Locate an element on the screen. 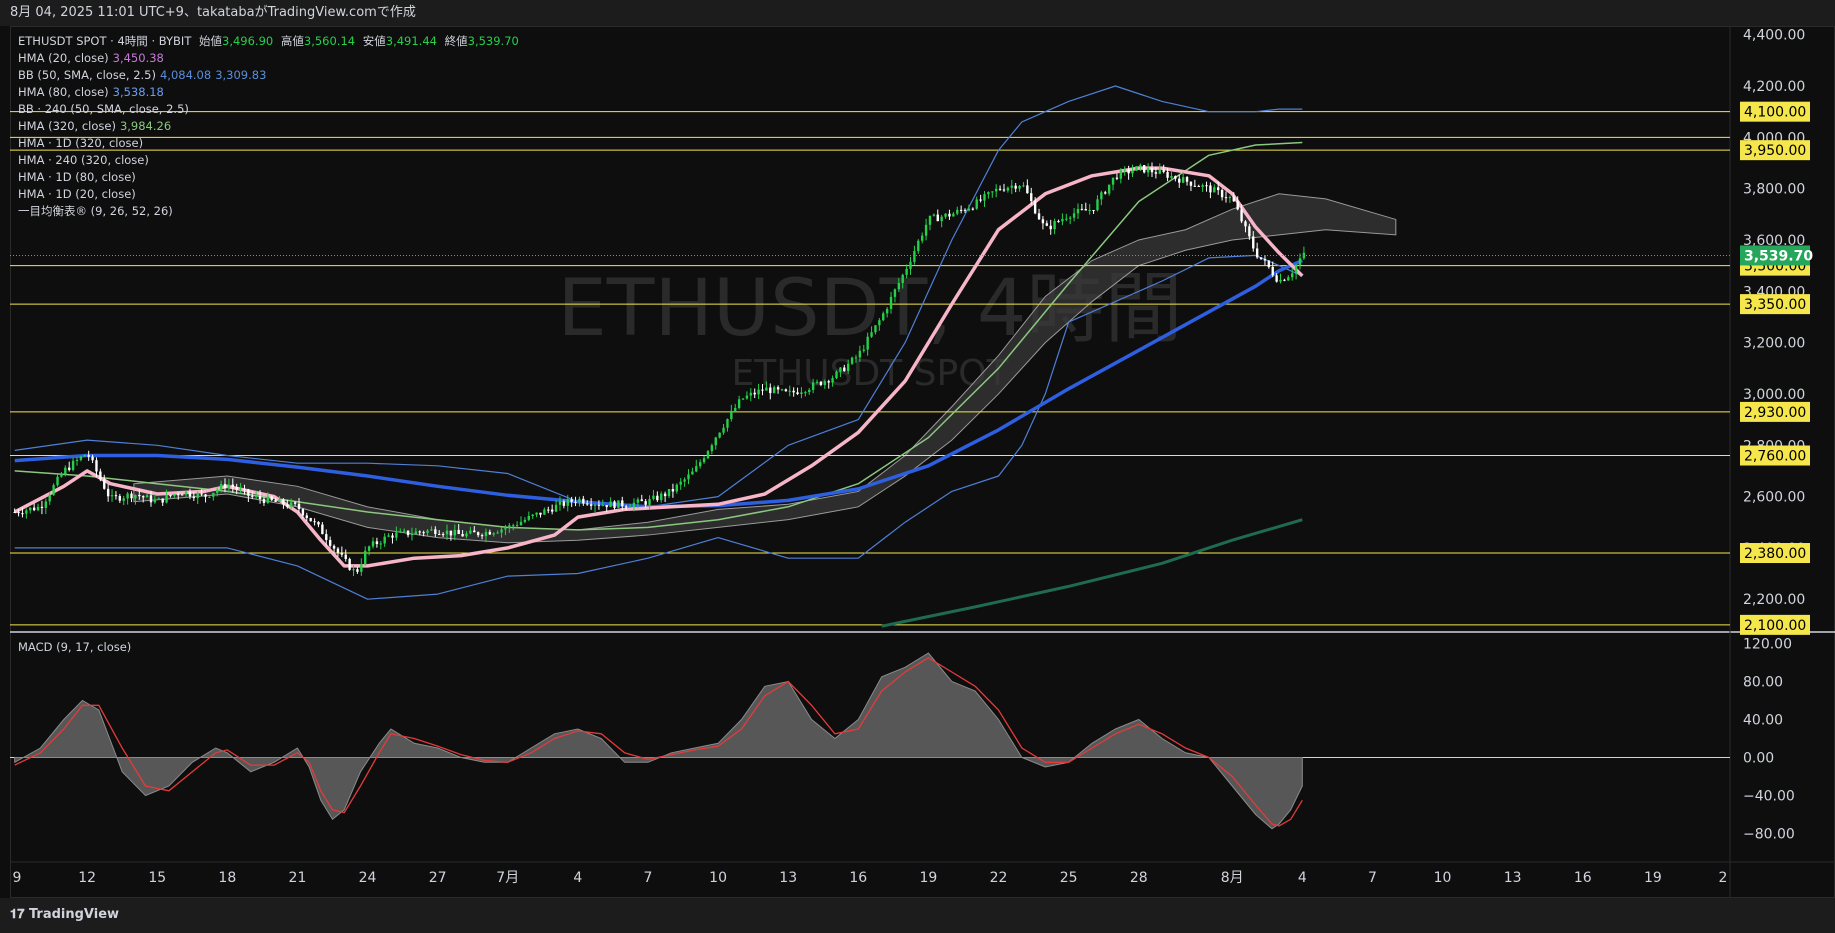 The width and height of the screenshot is (1835, 933). legend-indicator-row: BB · 240 (50, SMA, close, 2.5) is located at coordinates (270, 109).